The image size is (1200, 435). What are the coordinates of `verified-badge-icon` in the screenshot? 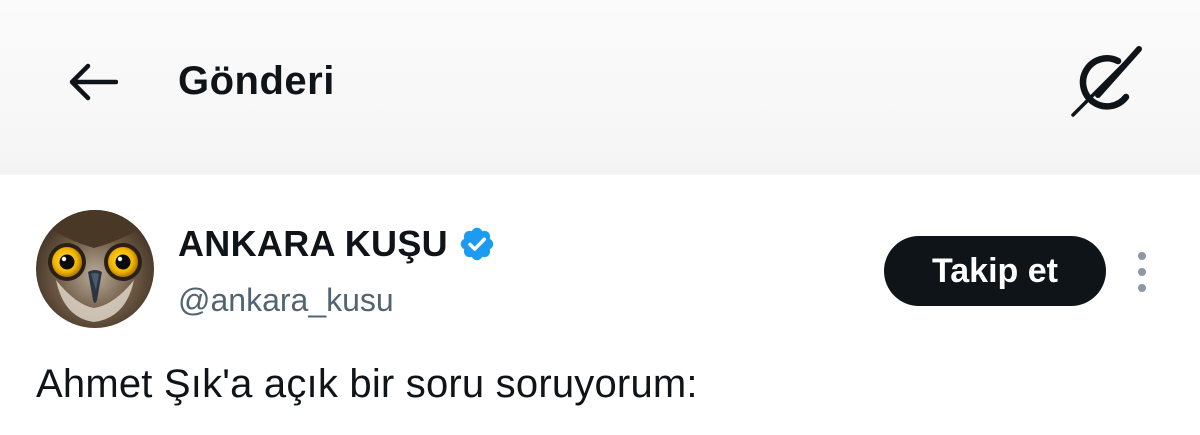 It's located at (477, 244).